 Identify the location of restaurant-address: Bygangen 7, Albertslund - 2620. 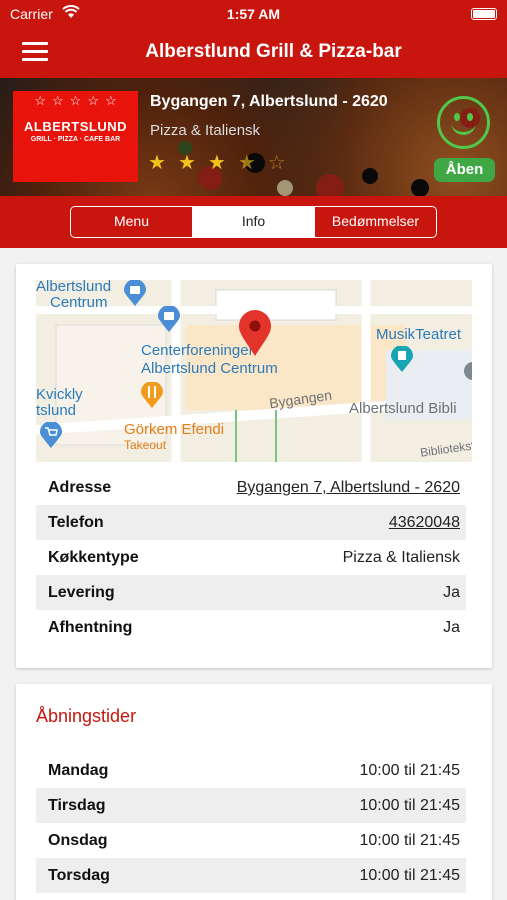
(269, 101).